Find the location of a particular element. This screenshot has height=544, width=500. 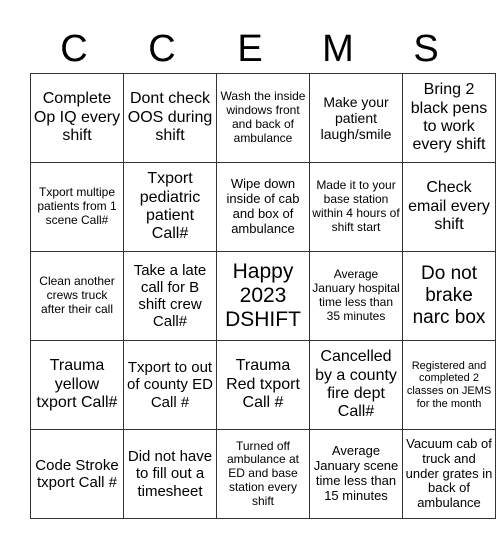

header-letter: S is located at coordinates (426, 49).